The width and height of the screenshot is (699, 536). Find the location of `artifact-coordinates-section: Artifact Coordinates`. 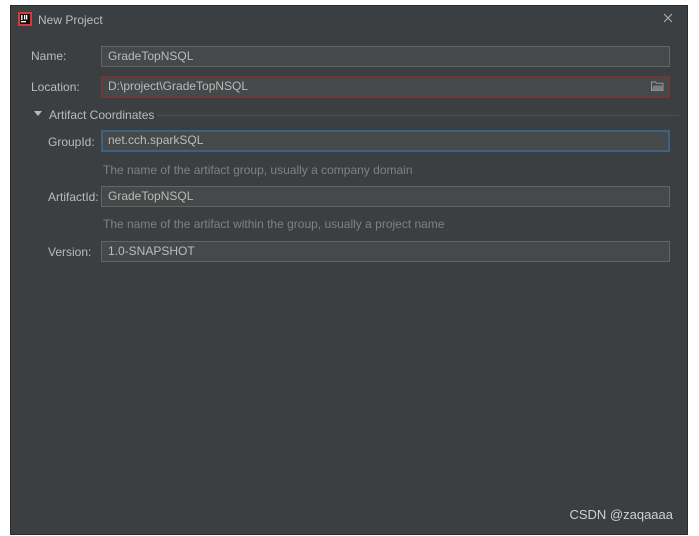

artifact-coordinates-section: Artifact Coordinates is located at coordinates (355, 115).